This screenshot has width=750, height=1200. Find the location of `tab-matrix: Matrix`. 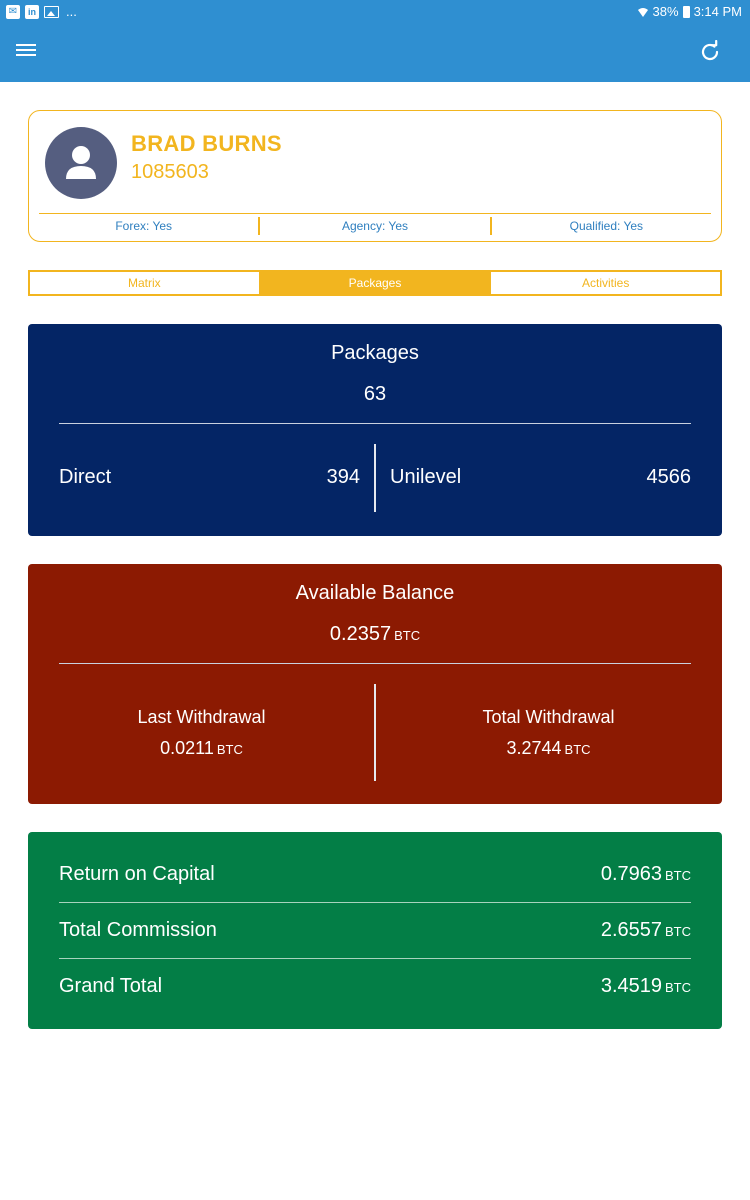

tab-matrix: Matrix is located at coordinates (144, 283).